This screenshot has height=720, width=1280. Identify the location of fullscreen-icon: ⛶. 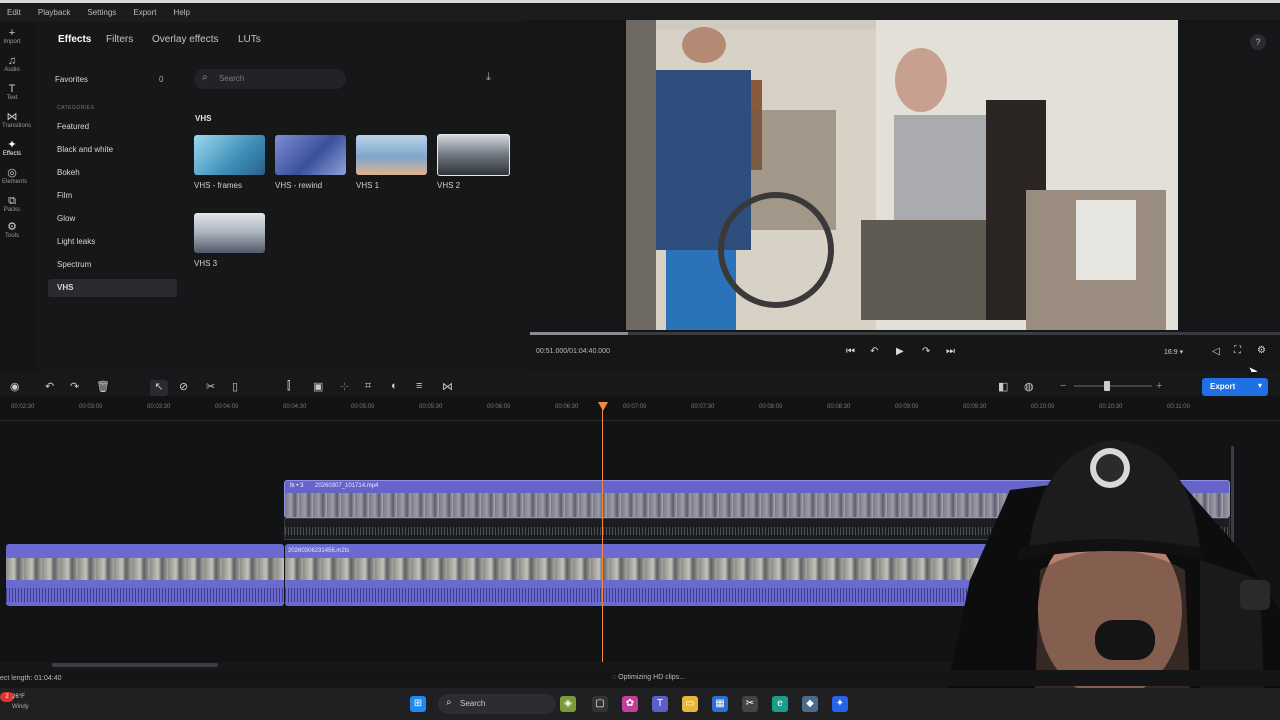
(1237, 350).